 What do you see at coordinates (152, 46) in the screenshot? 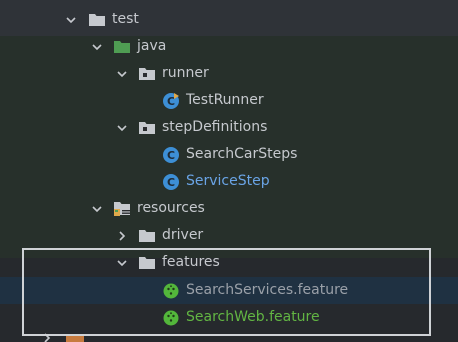
I see `tree-label-java: java` at bounding box center [152, 46].